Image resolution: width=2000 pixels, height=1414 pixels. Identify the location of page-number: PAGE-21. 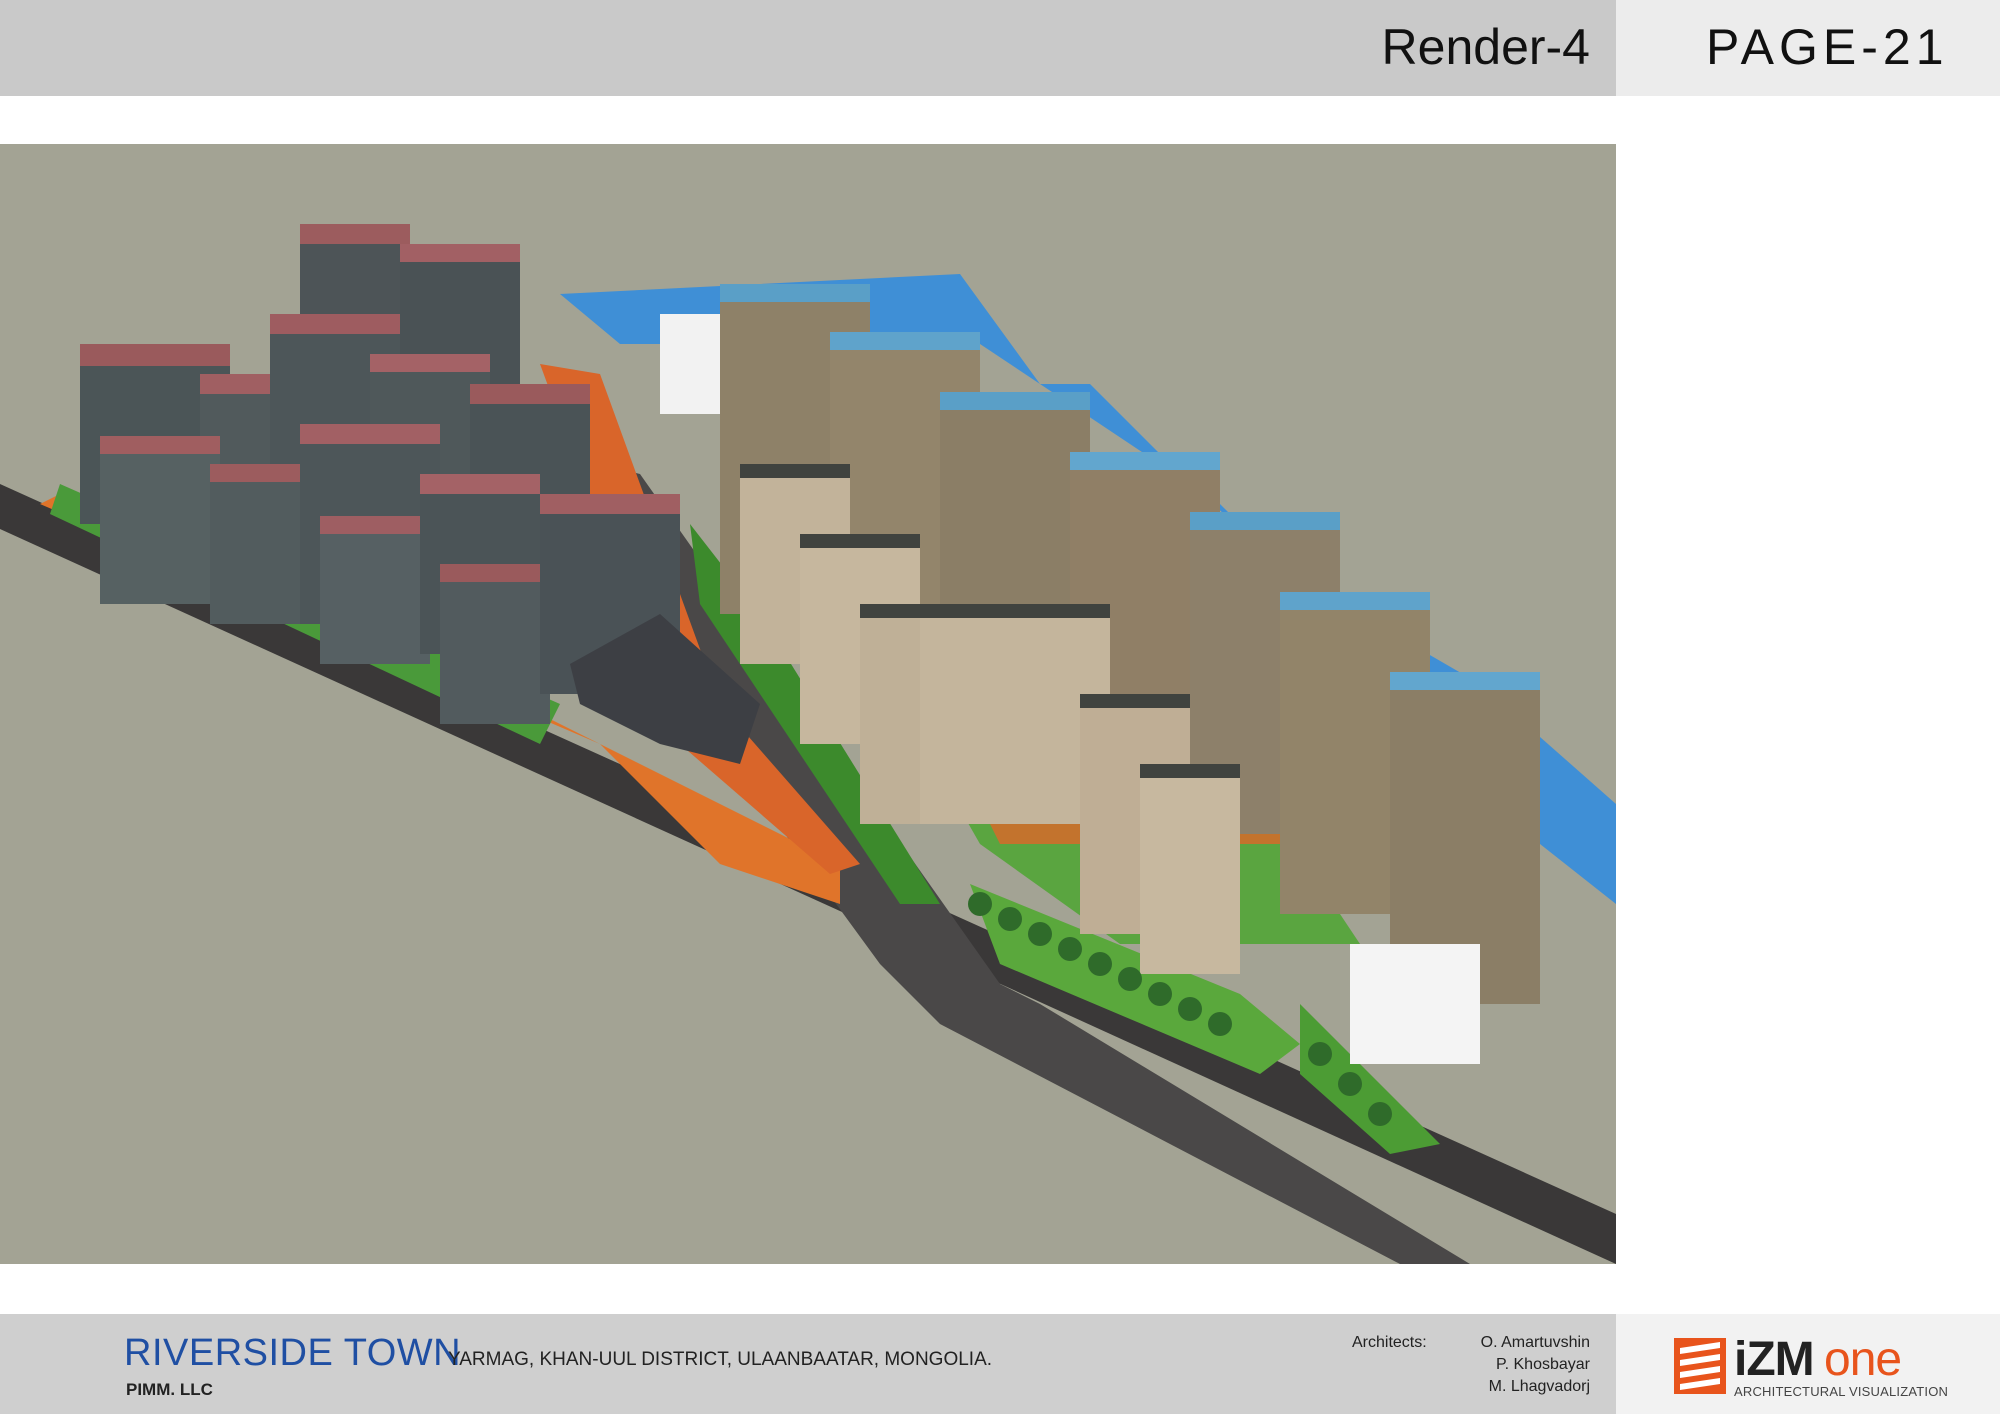
(1827, 47).